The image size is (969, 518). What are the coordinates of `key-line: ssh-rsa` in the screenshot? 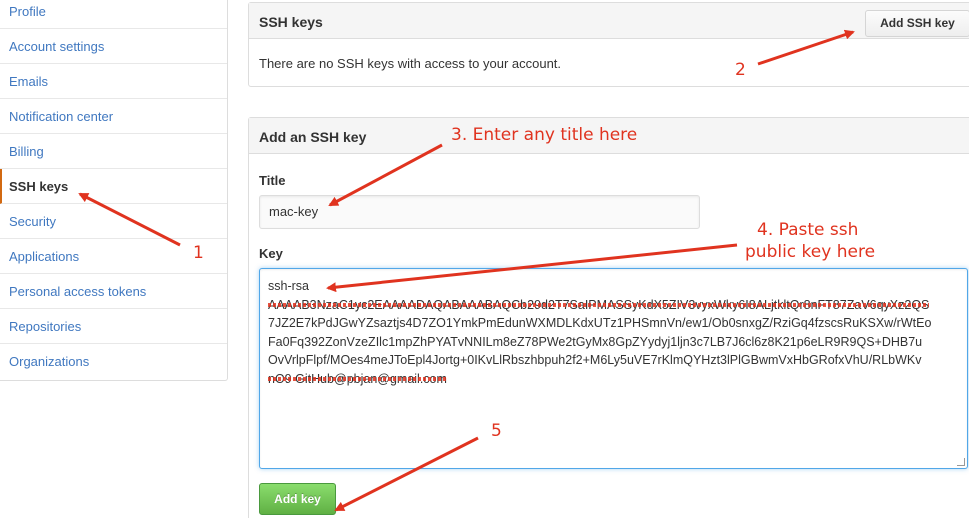 It's located at (288, 286).